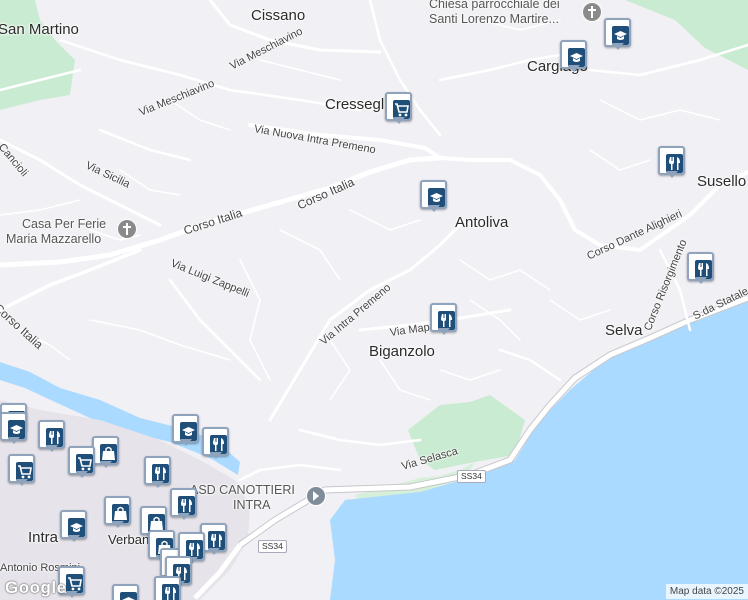  What do you see at coordinates (36, 588) in the screenshot?
I see `google-logo: Google` at bounding box center [36, 588].